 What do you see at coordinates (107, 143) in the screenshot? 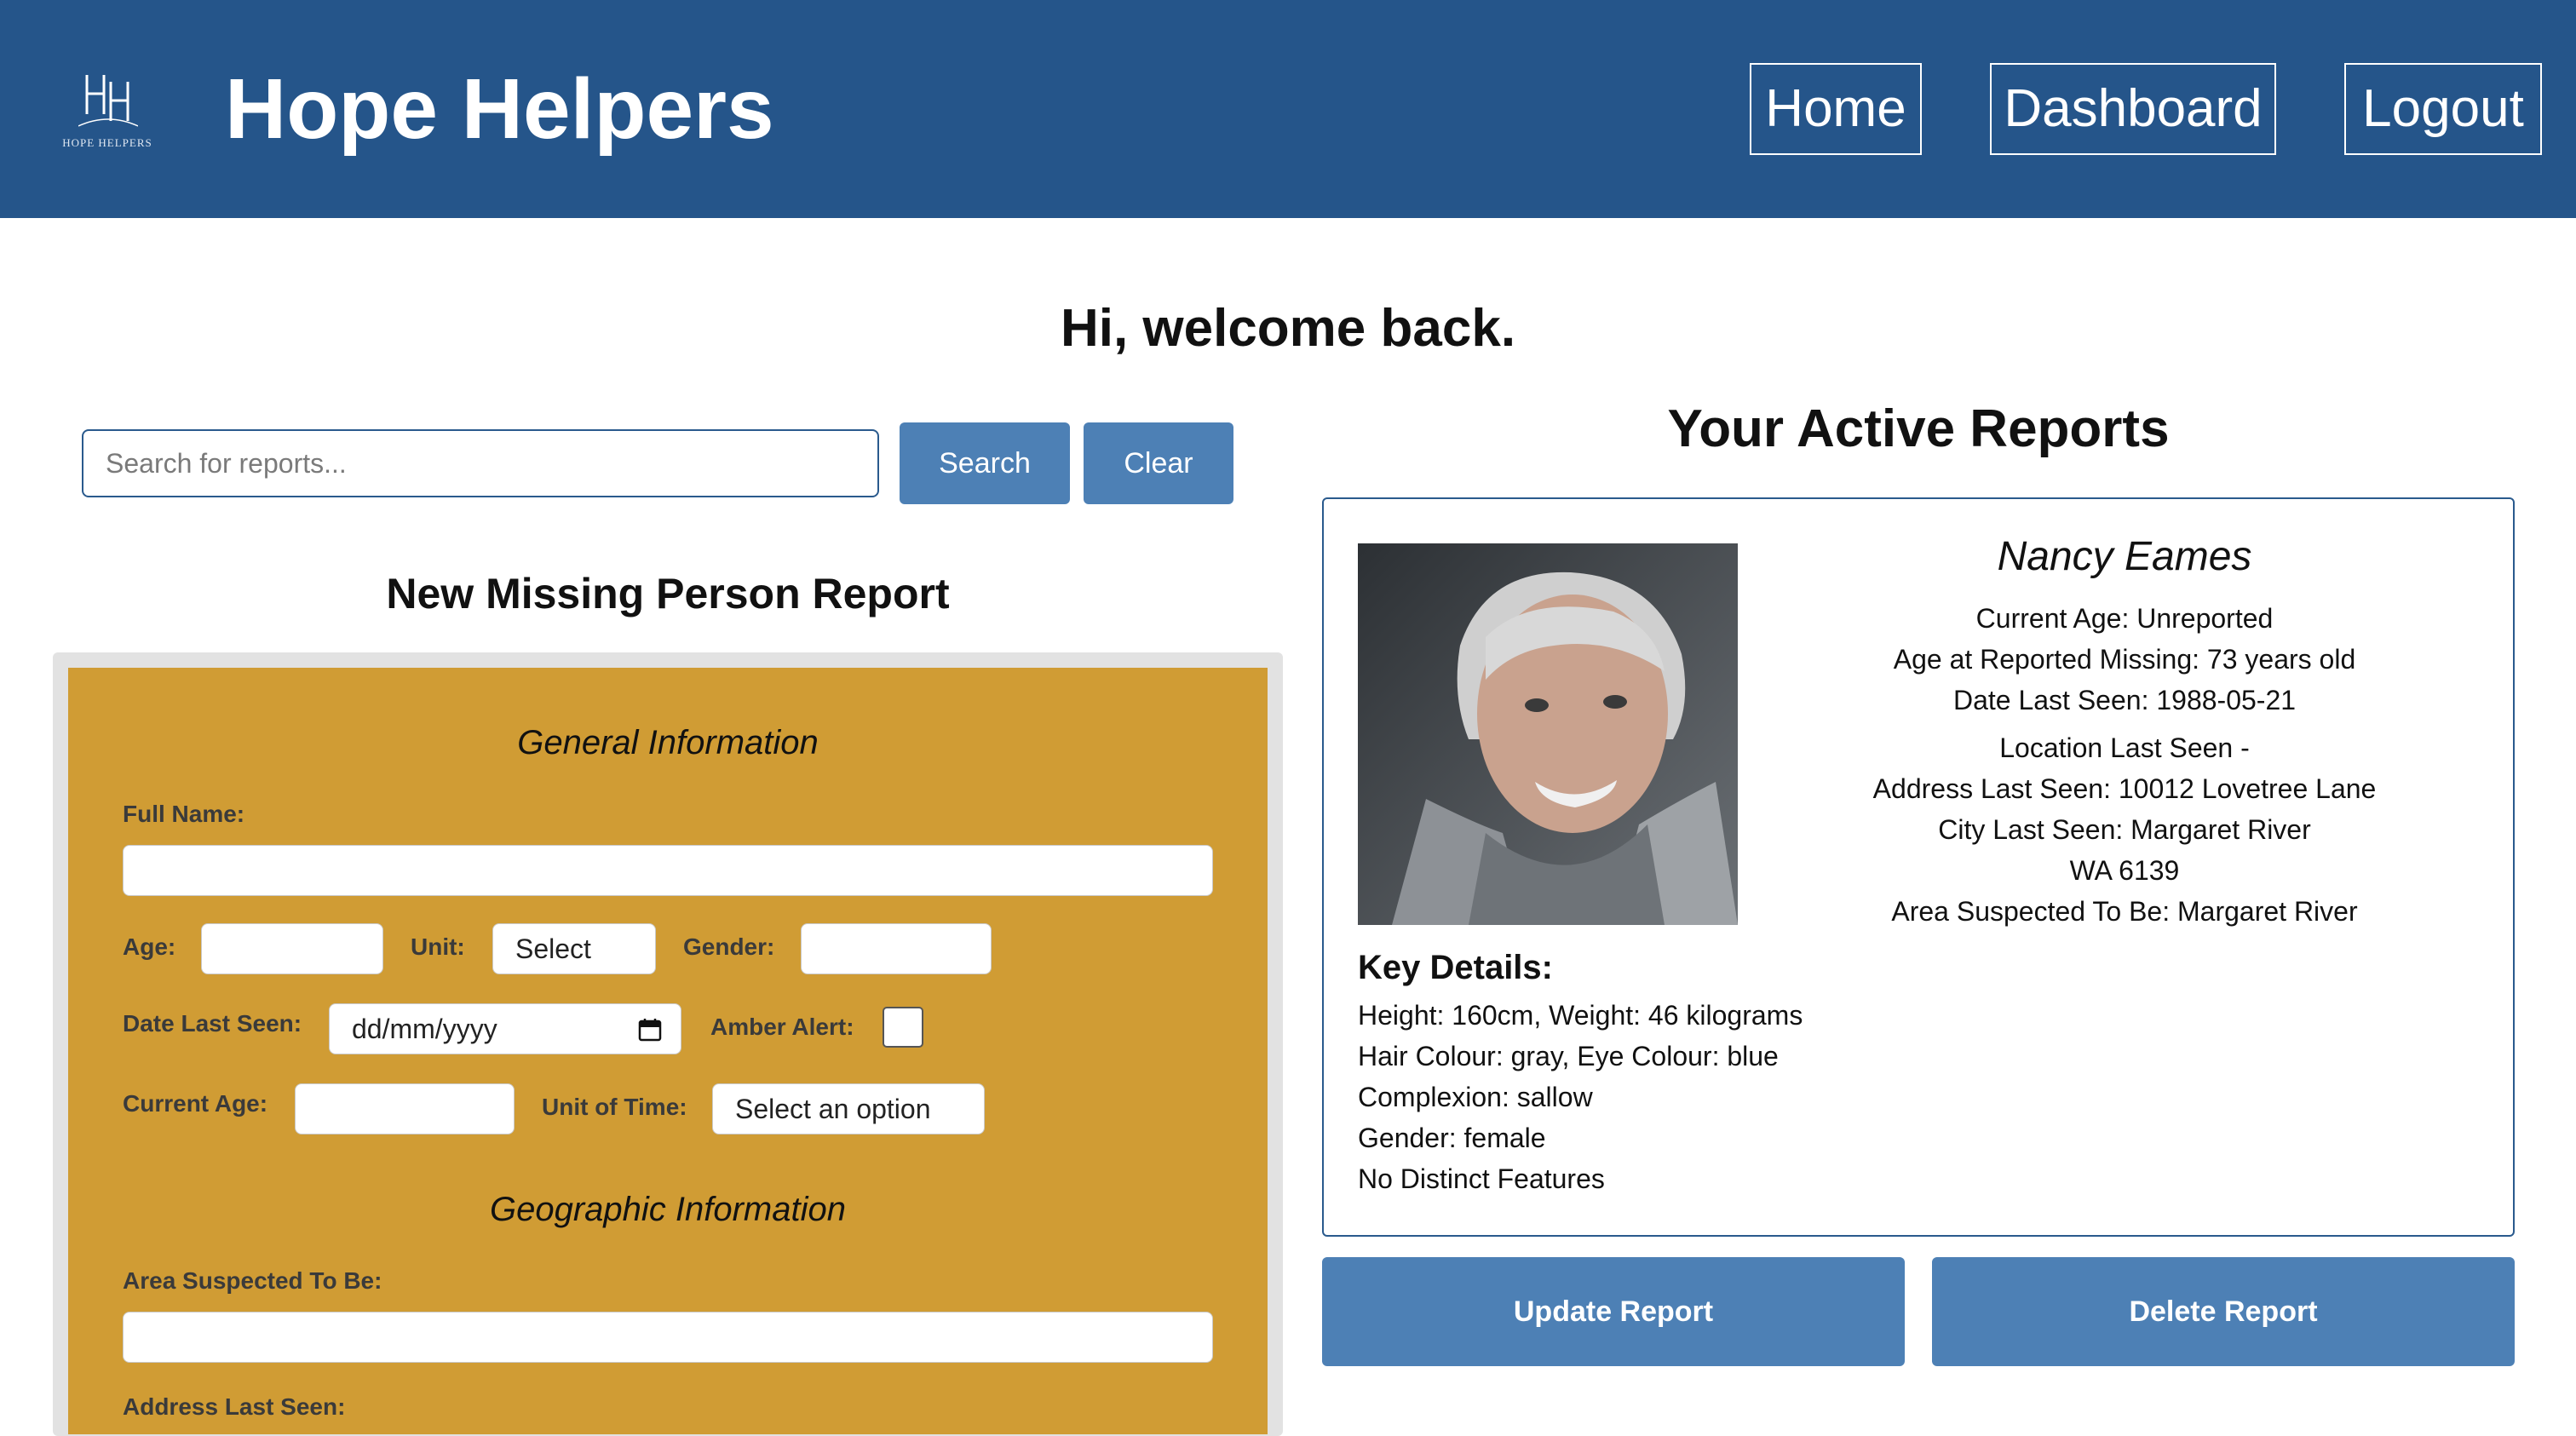
I see `logo-text: HOPE HELPERS` at bounding box center [107, 143].